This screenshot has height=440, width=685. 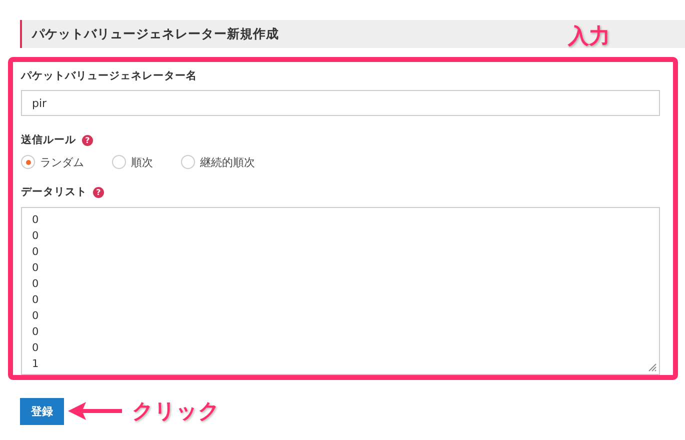 I want to click on radio-option: 順次, so click(x=132, y=162).